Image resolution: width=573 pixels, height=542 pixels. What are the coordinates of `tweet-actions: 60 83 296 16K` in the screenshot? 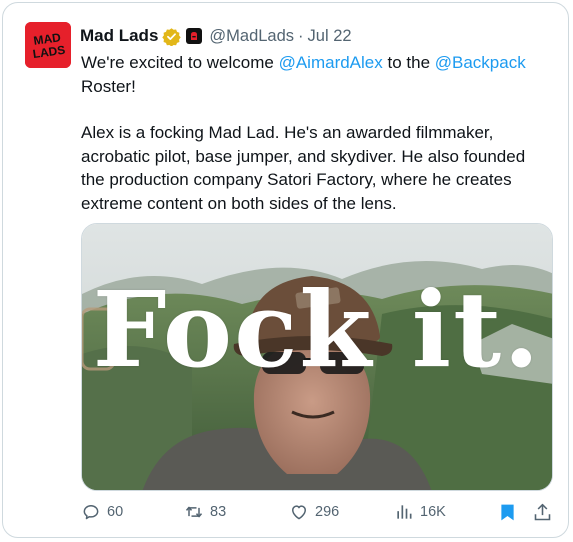 It's located at (319, 515).